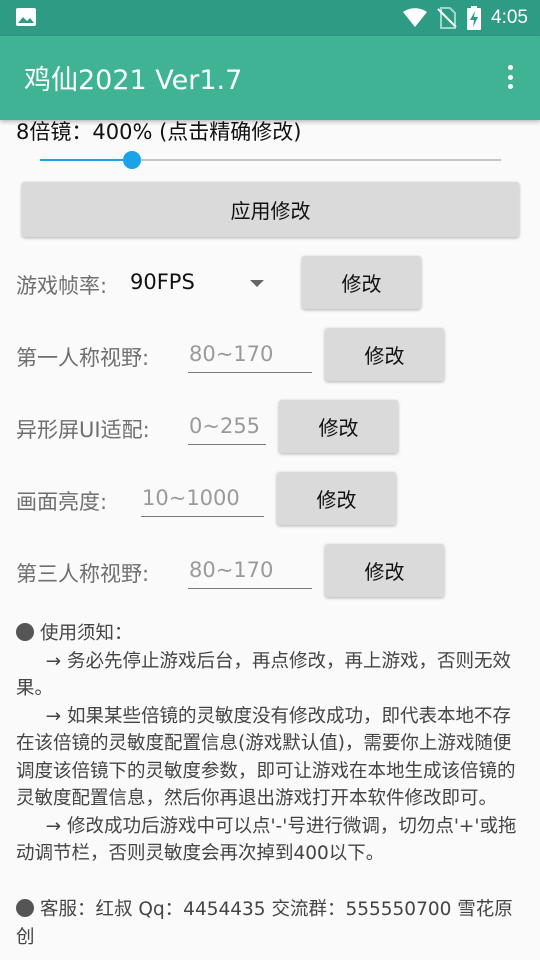 This screenshot has width=540, height=960. What do you see at coordinates (361, 282) in the screenshot?
I see `fps-modify-button: 修改` at bounding box center [361, 282].